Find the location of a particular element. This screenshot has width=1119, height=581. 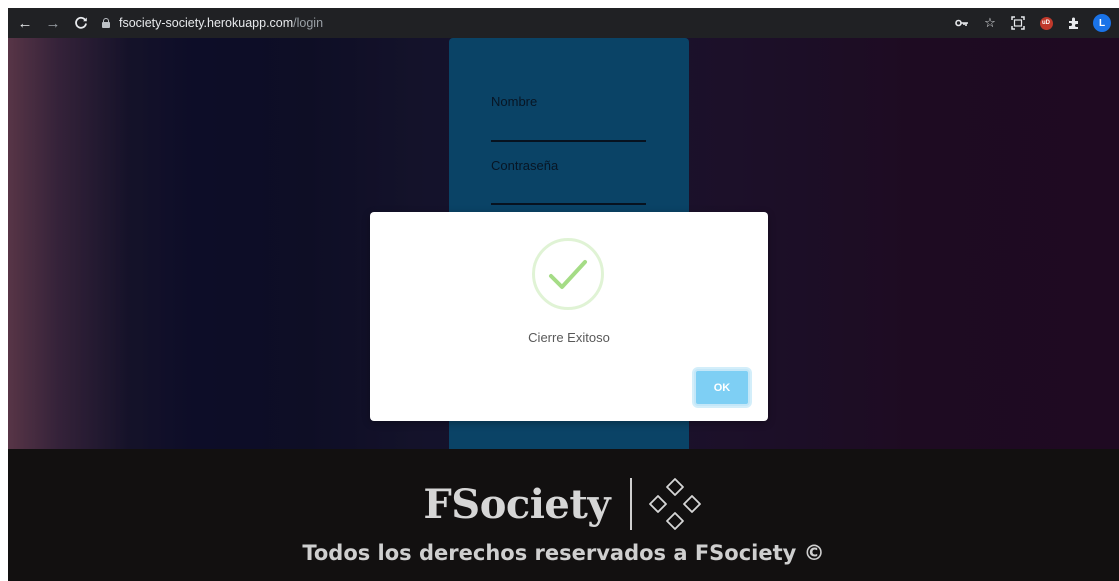

star-icon: ☆ is located at coordinates (990, 23).